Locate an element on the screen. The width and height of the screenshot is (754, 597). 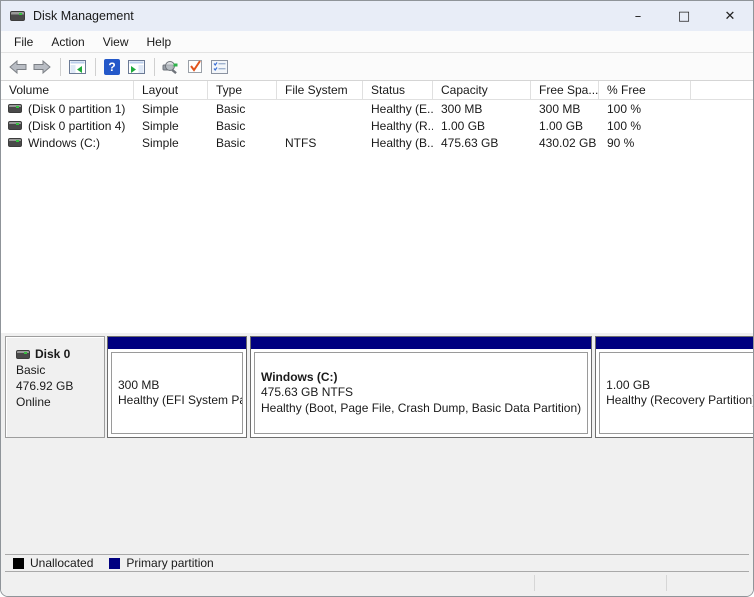
capacity-cell: 1.00 GB is located at coordinates (463, 125).